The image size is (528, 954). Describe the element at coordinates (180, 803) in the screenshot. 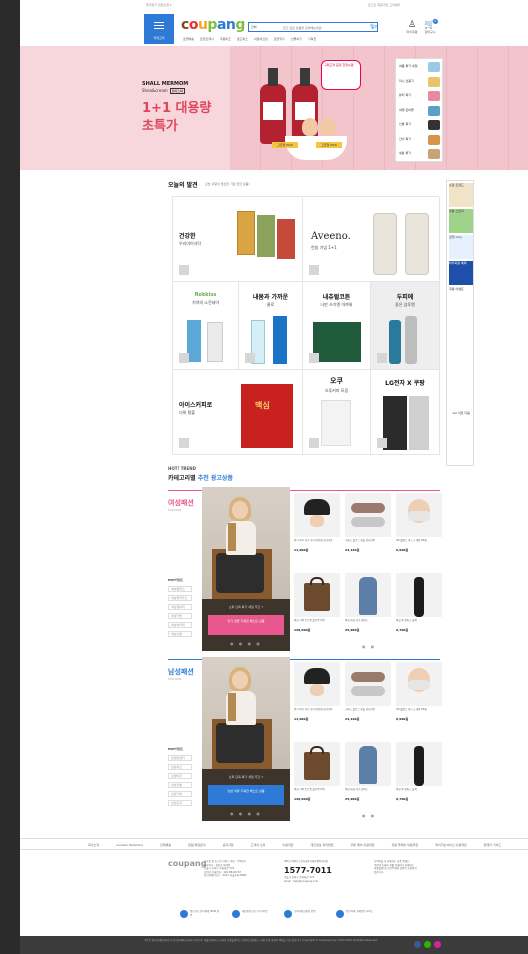

I see `hot-keyword-chip: 남성모자` at that location.